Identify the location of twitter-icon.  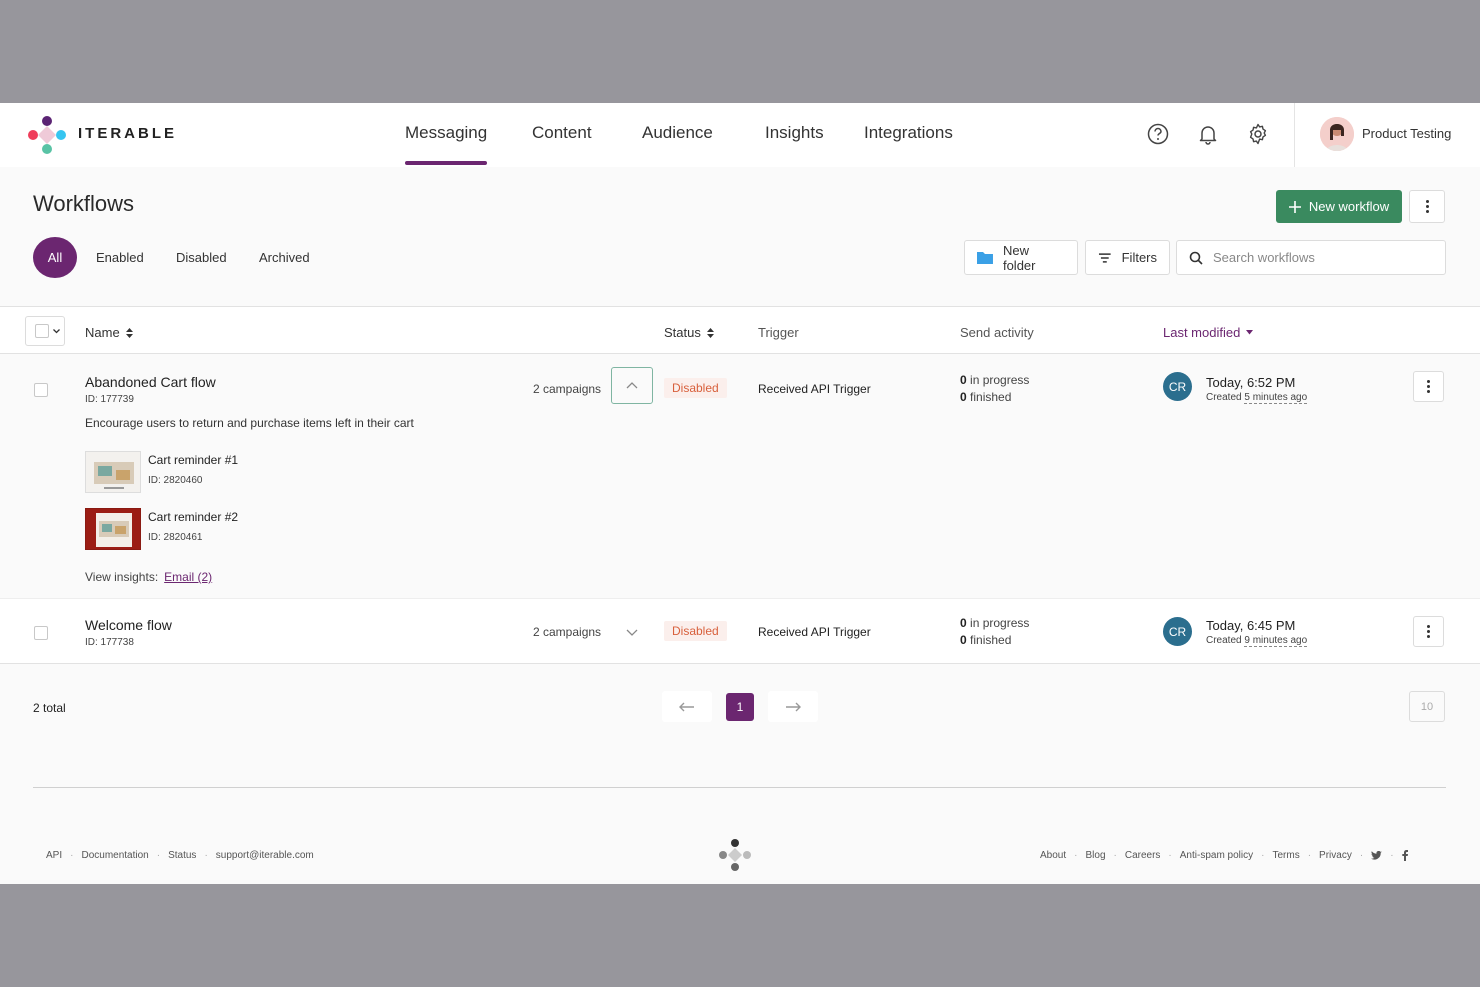
(1377, 855).